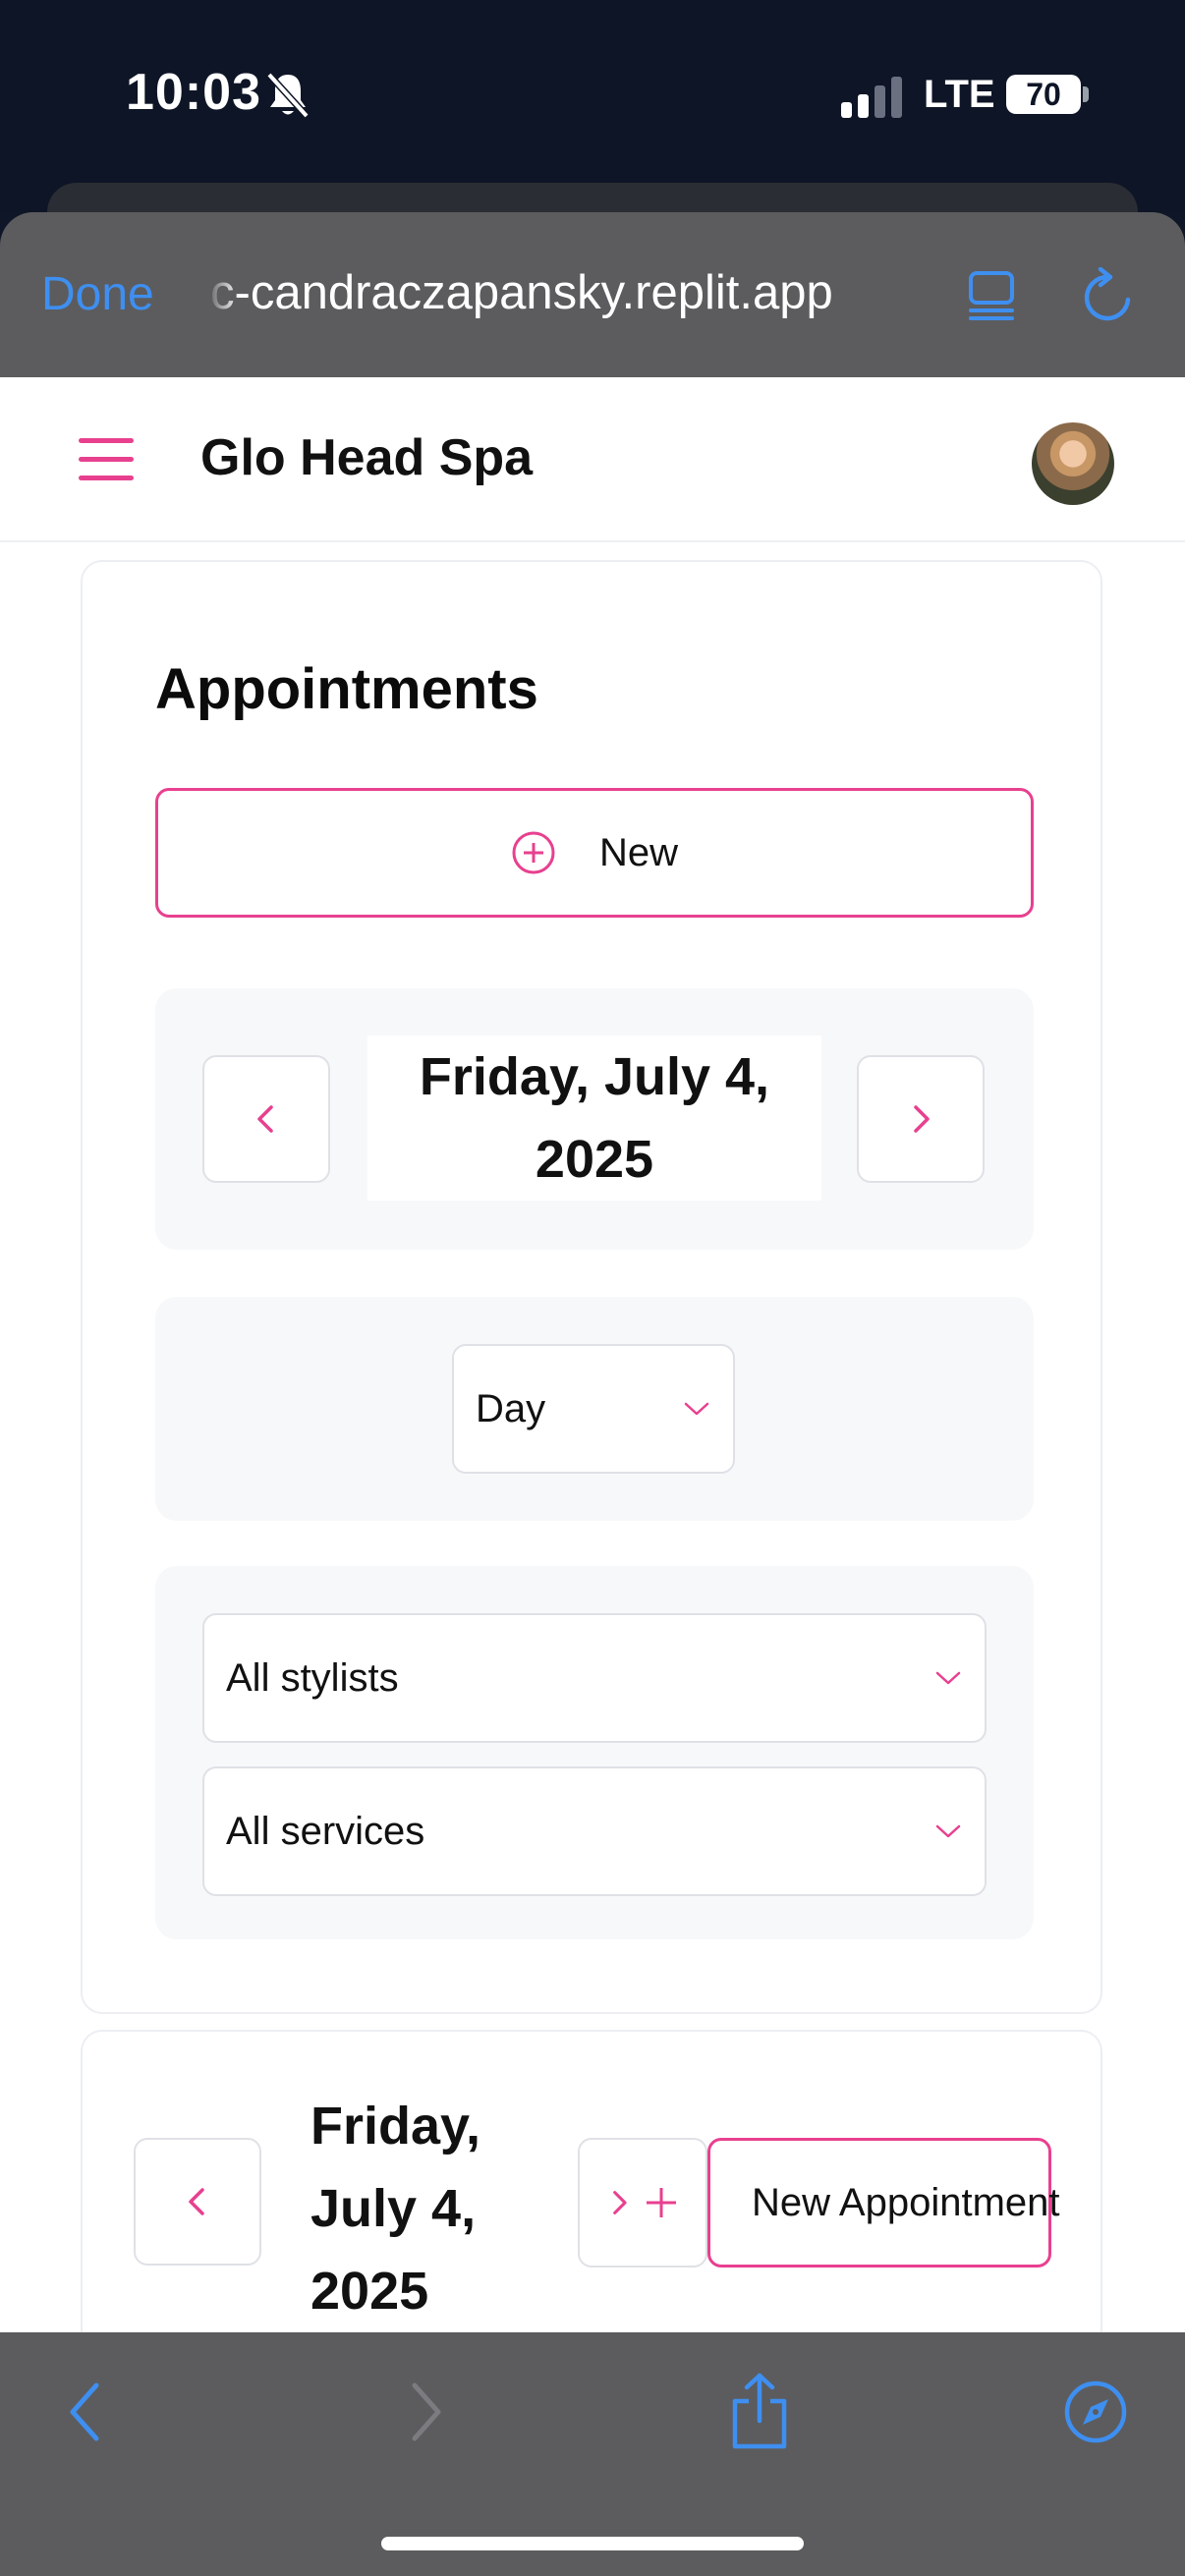  What do you see at coordinates (107, 459) in the screenshot?
I see `menu-icon` at bounding box center [107, 459].